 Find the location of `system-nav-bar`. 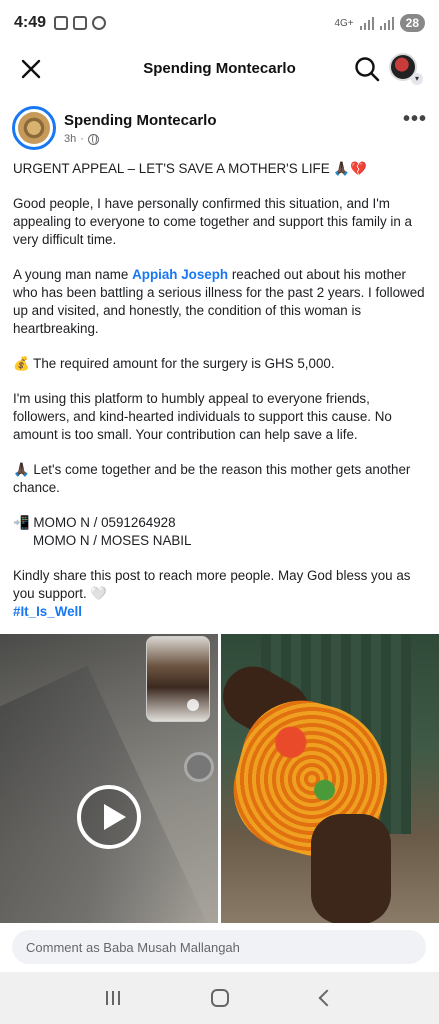

system-nav-bar is located at coordinates (219, 998).